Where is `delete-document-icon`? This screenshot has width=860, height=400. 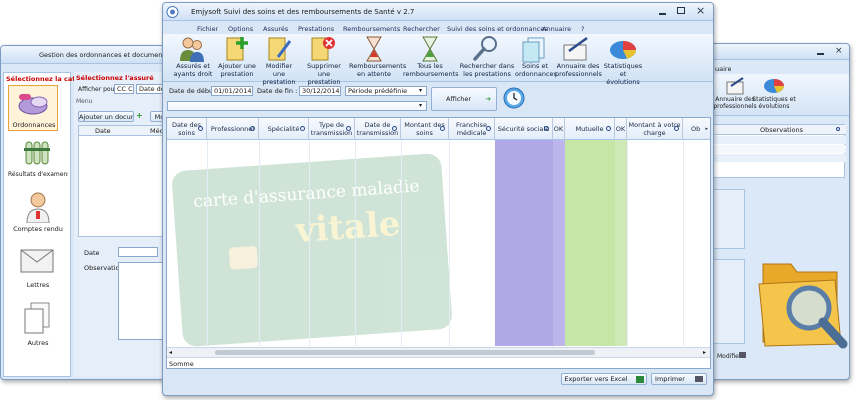
delete-document-icon is located at coordinates (322, 49).